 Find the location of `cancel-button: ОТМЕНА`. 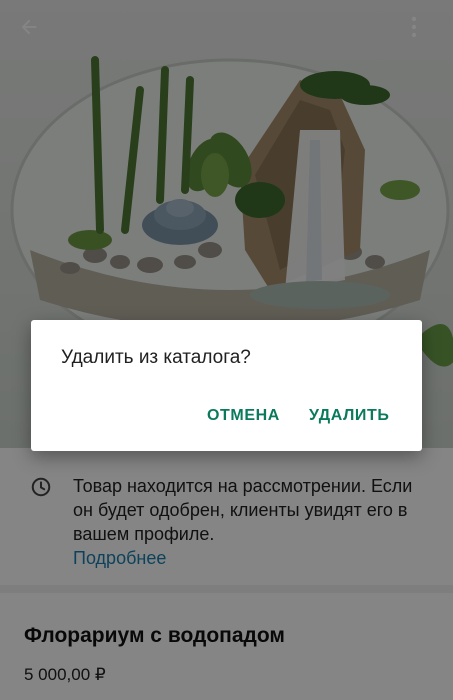

cancel-button: ОТМЕНА is located at coordinates (243, 416).